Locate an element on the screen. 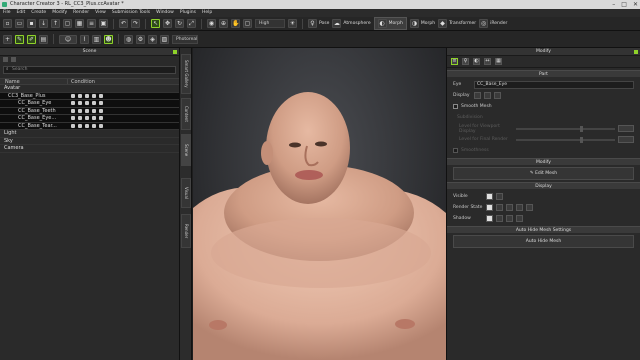 The height and width of the screenshot is (360, 640). level-render-value is located at coordinates (626, 139).